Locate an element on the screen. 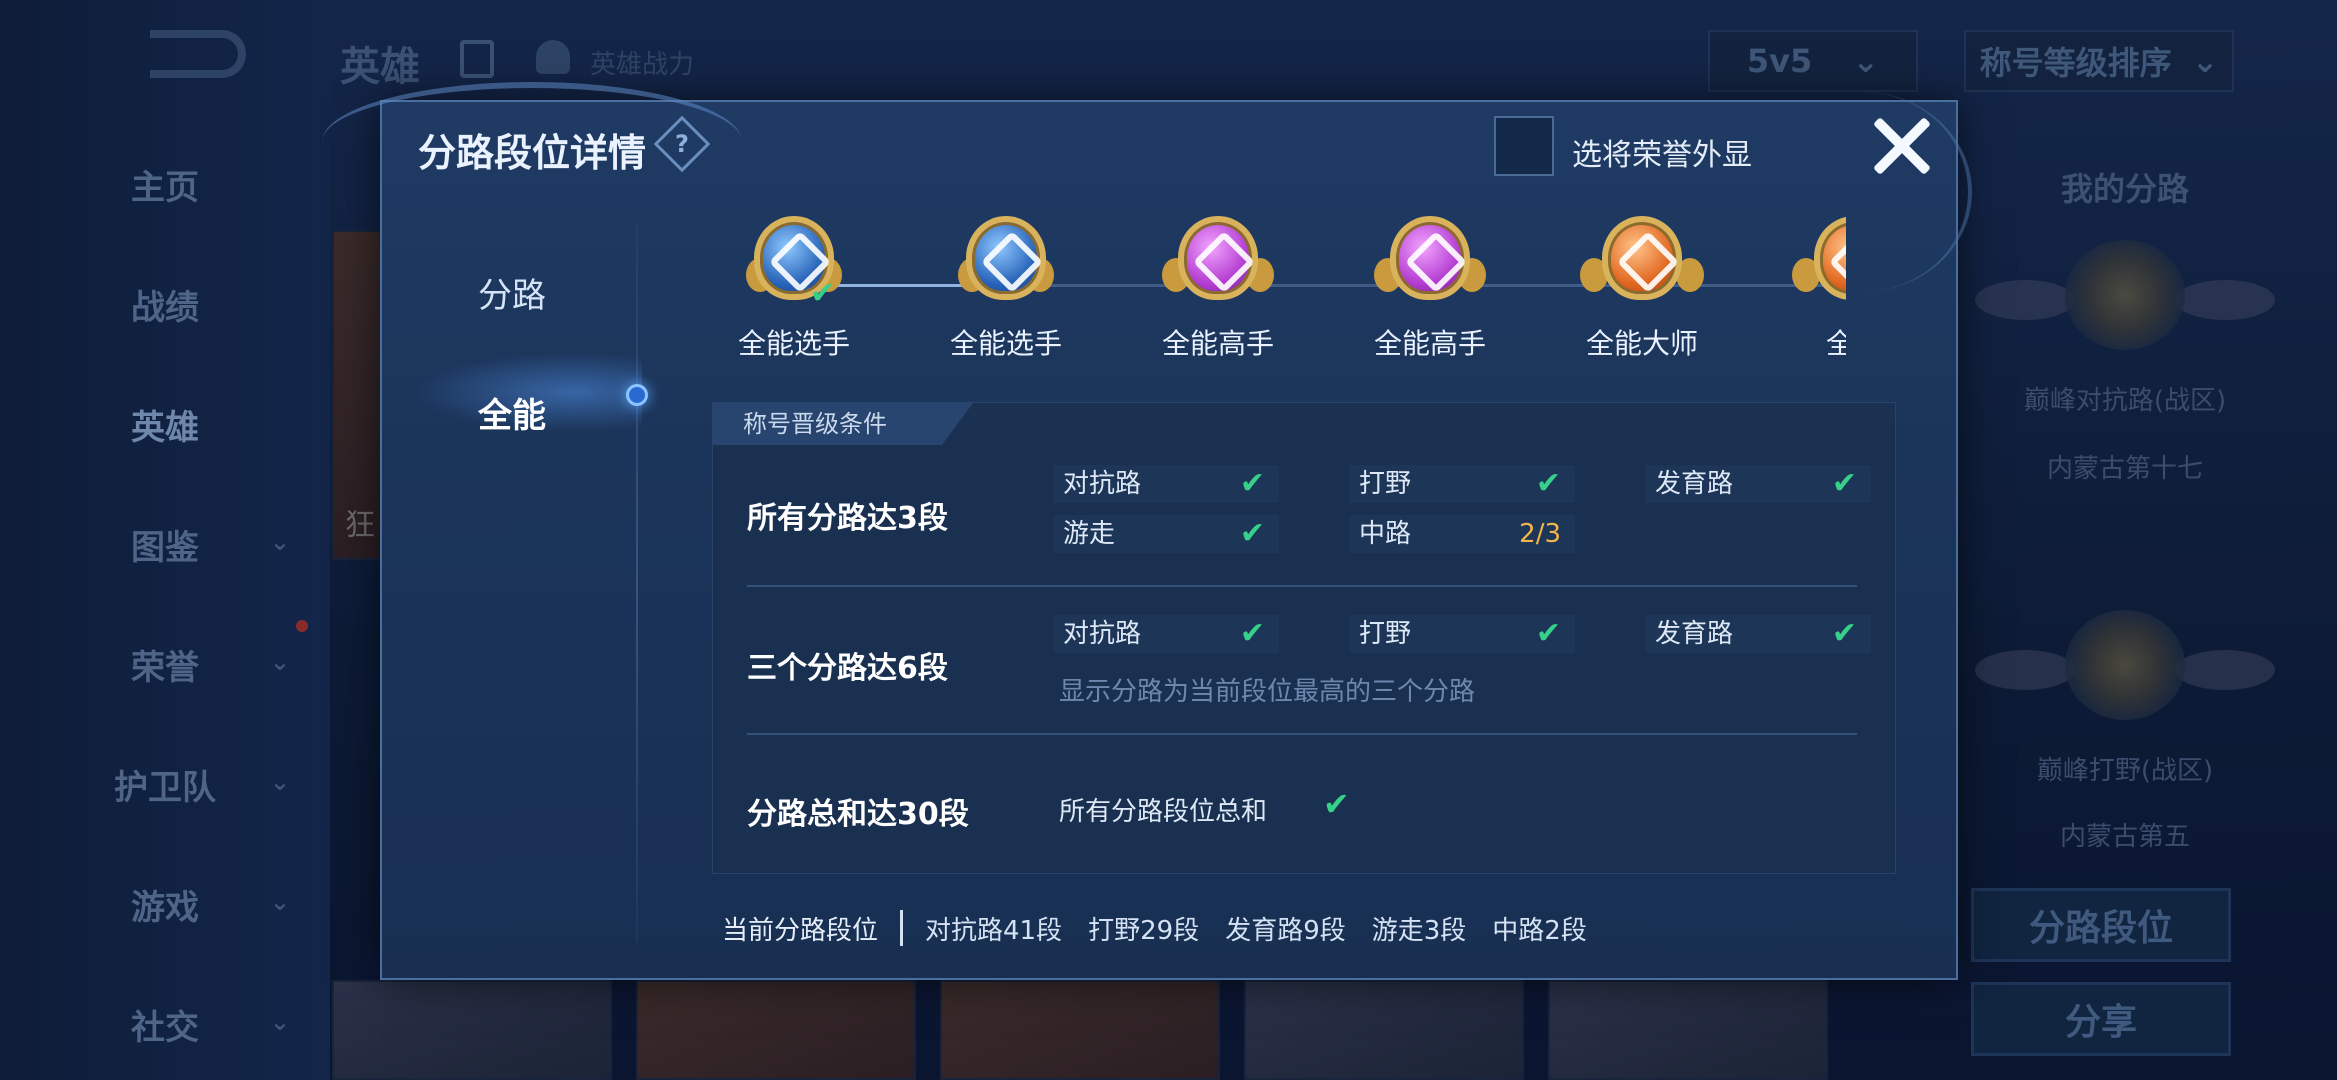 The width and height of the screenshot is (2337, 1080). nav-item-honor: 荣誉 ⌄ is located at coordinates (165, 664).